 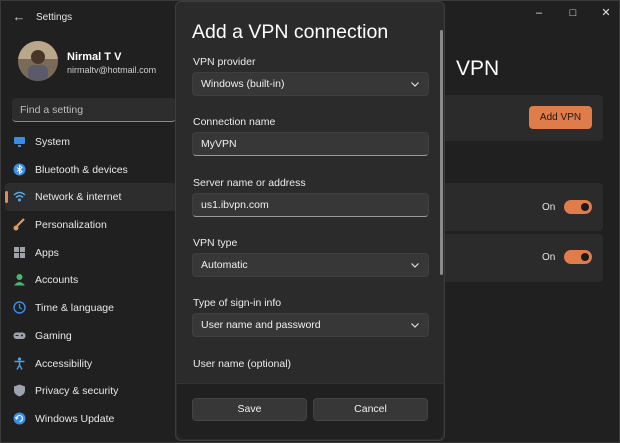 I want to click on back-arrow-icon: ←, so click(x=19, y=17).